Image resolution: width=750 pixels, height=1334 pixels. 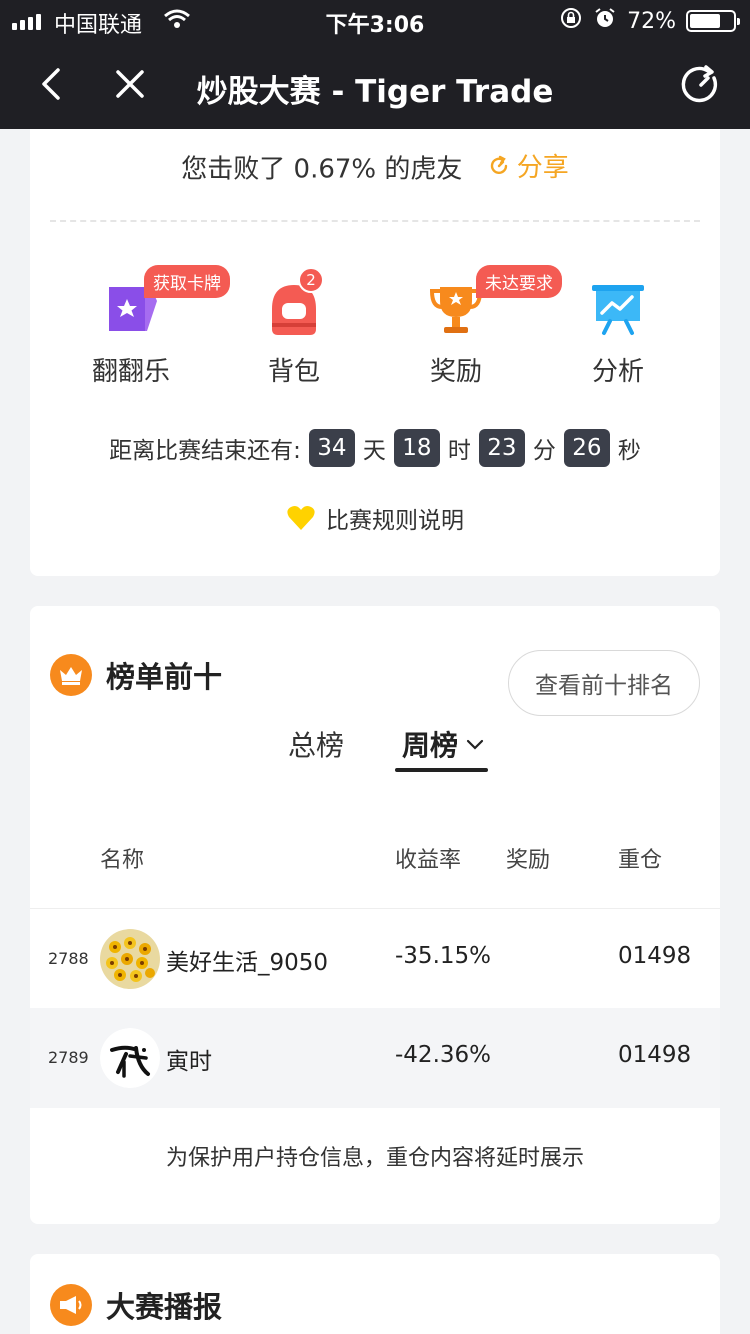 What do you see at coordinates (189, 1062) in the screenshot?
I see `row-username: 寅时` at bounding box center [189, 1062].